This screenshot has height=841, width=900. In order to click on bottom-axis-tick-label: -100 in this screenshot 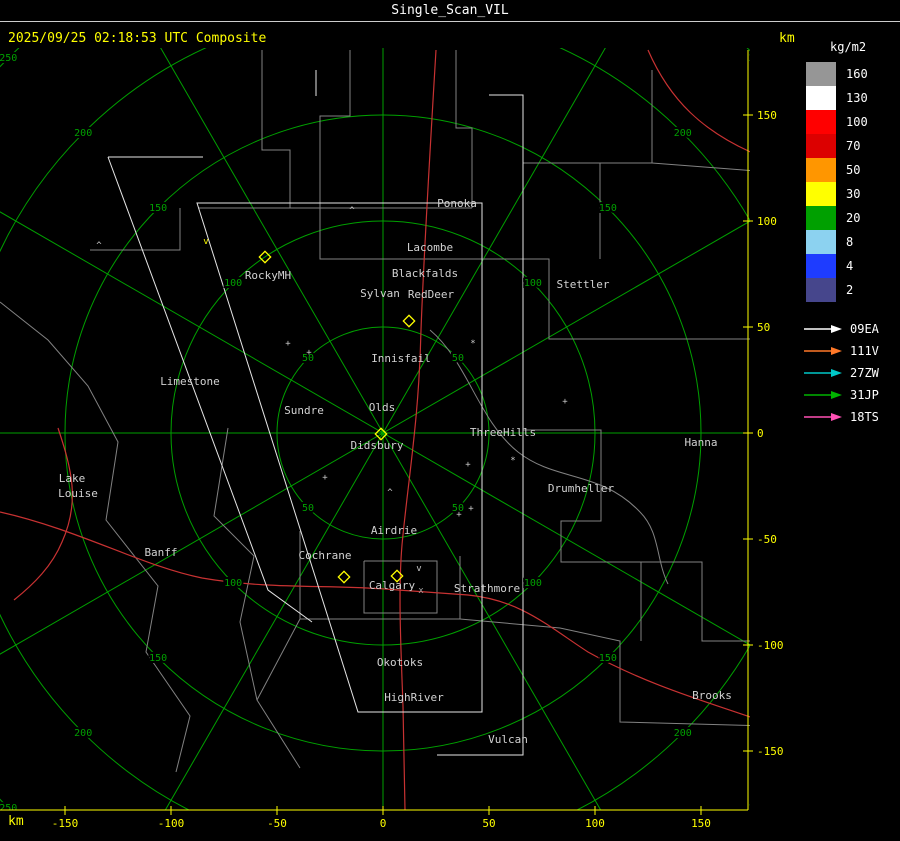, I will do `click(171, 823)`.